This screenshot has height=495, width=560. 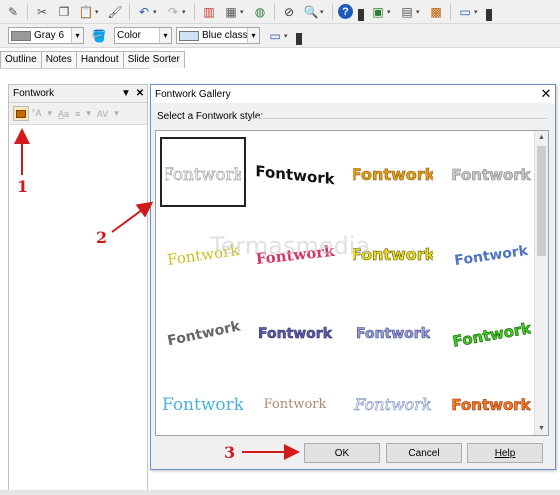 I want to click on style-8-text: Fontwork, so click(x=492, y=256).